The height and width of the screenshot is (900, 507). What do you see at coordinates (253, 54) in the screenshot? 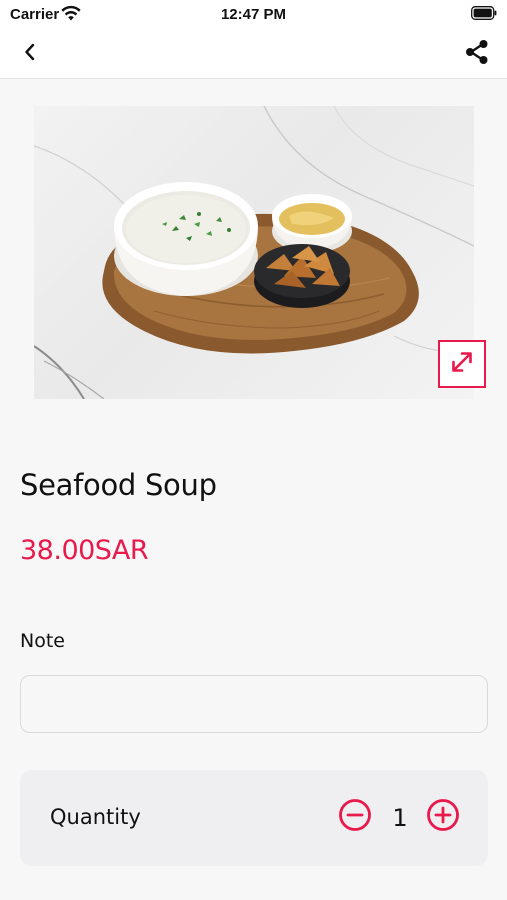
I see `nav-bar` at bounding box center [253, 54].